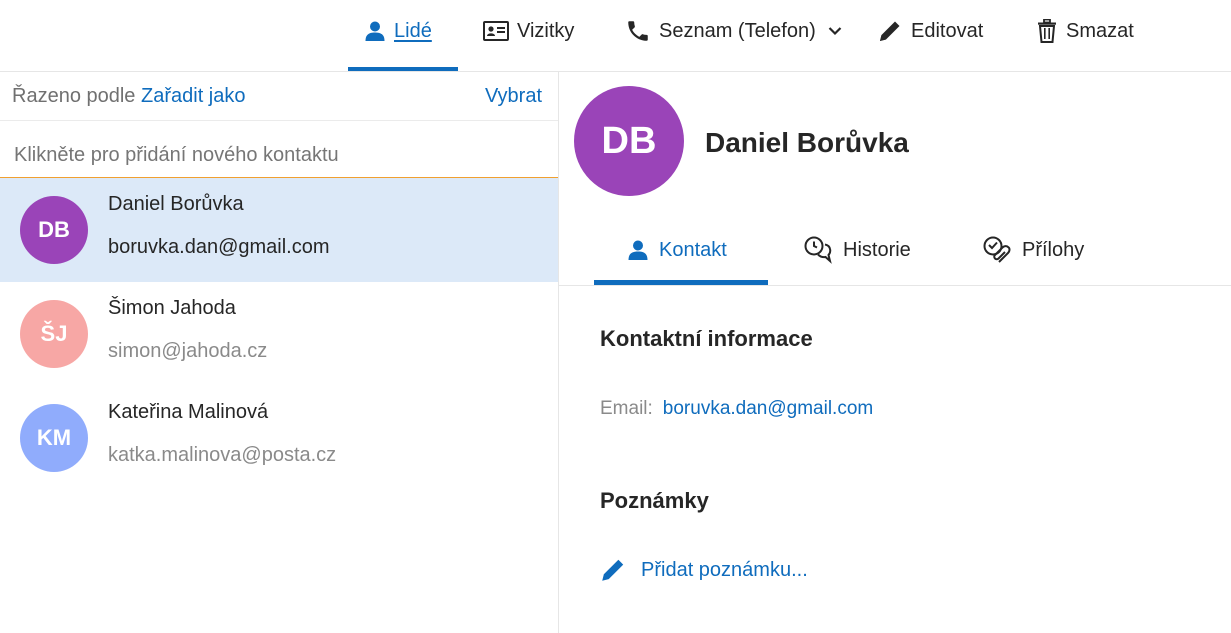  Describe the element at coordinates (193, 96) in the screenshot. I see `sort-by-link: Zařadit jako` at that location.